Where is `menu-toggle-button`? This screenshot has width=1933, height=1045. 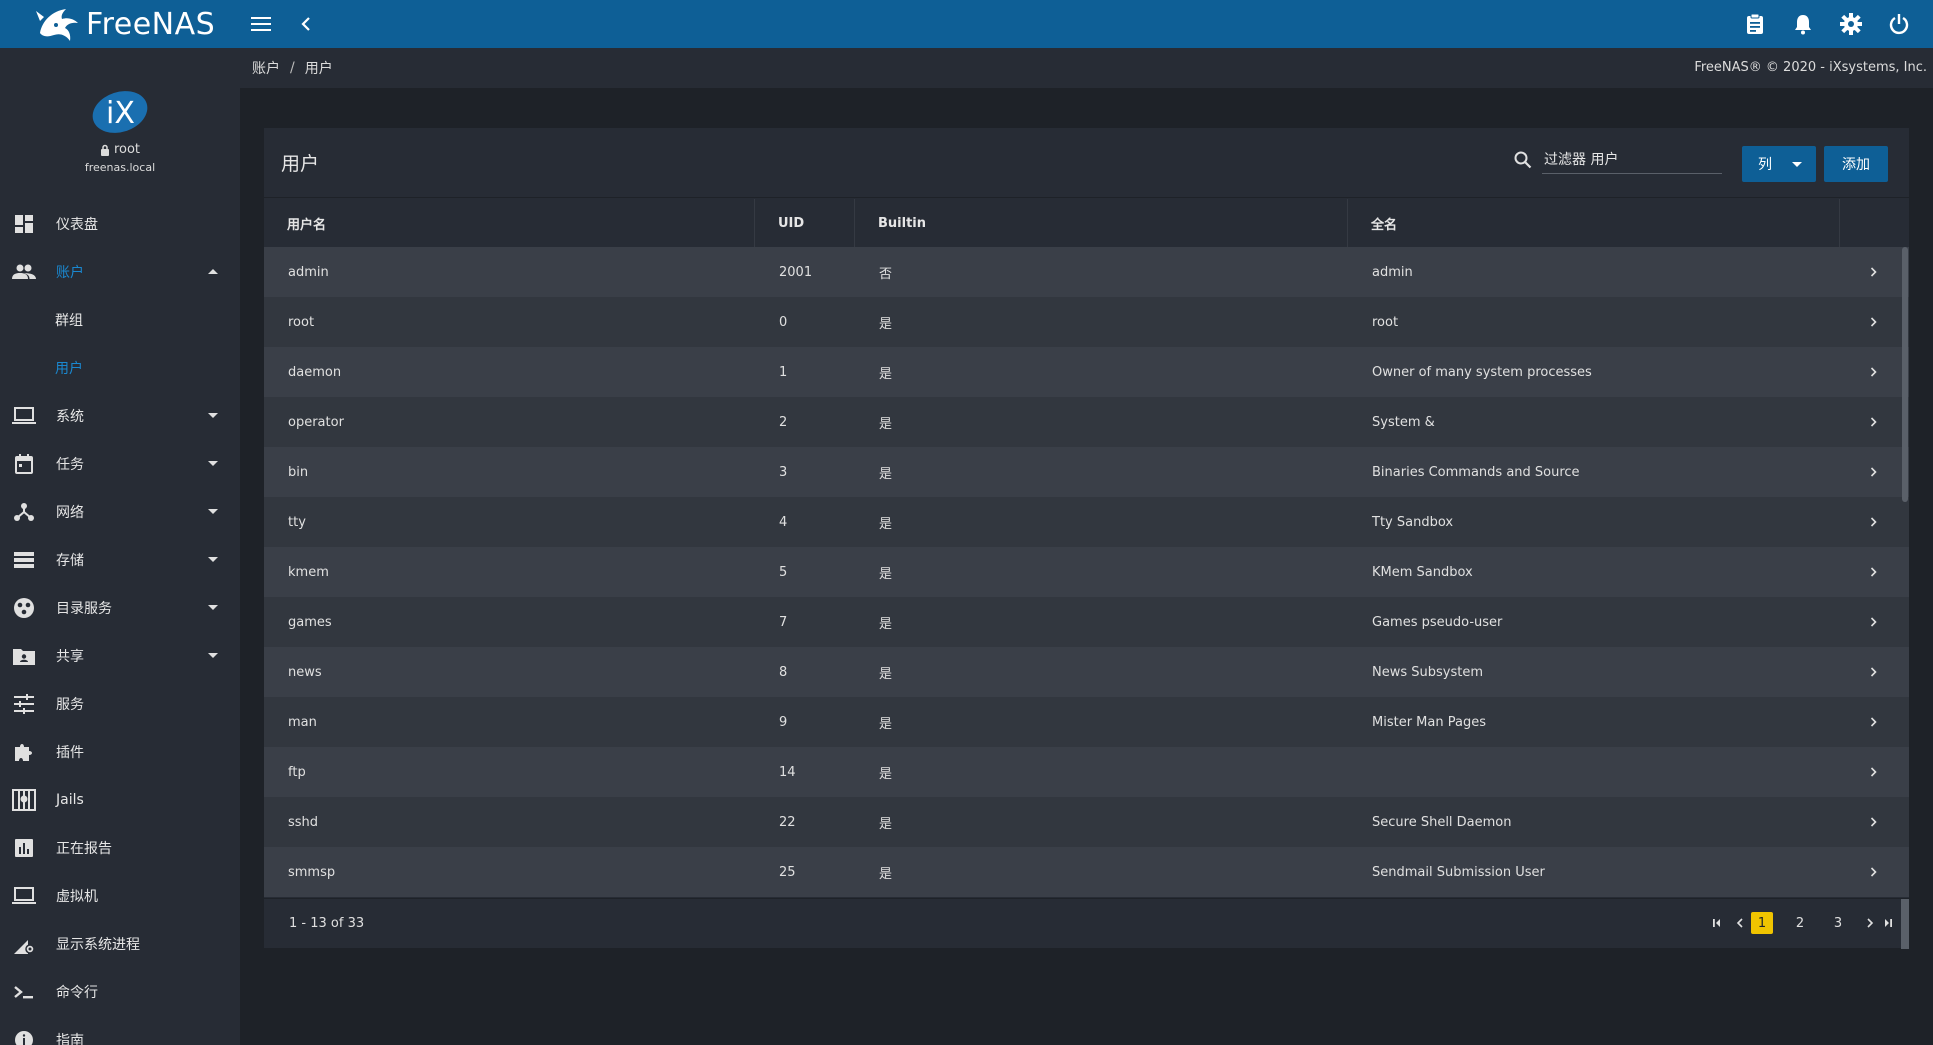 menu-toggle-button is located at coordinates (262, 24).